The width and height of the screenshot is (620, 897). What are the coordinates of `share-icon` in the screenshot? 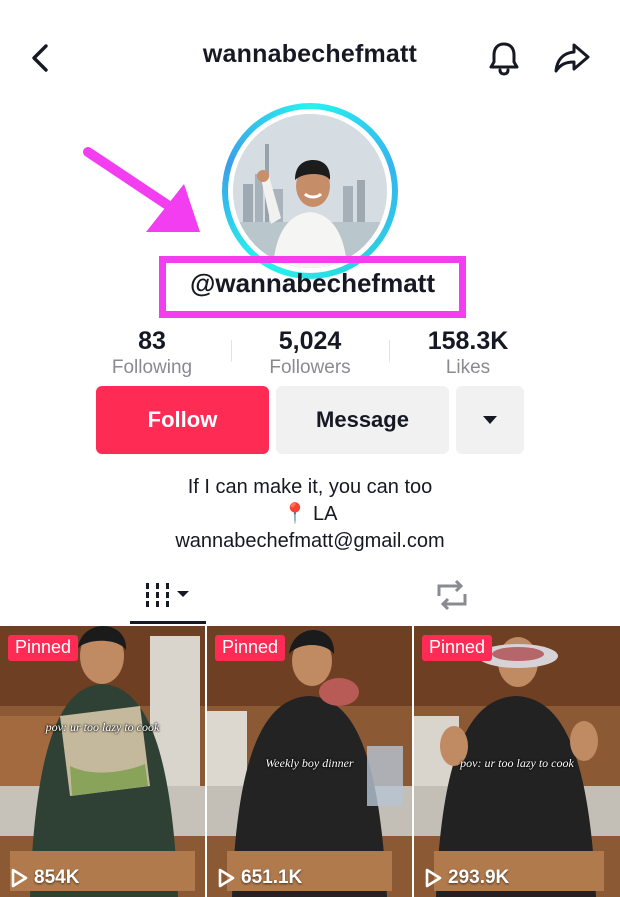 It's located at (572, 58).